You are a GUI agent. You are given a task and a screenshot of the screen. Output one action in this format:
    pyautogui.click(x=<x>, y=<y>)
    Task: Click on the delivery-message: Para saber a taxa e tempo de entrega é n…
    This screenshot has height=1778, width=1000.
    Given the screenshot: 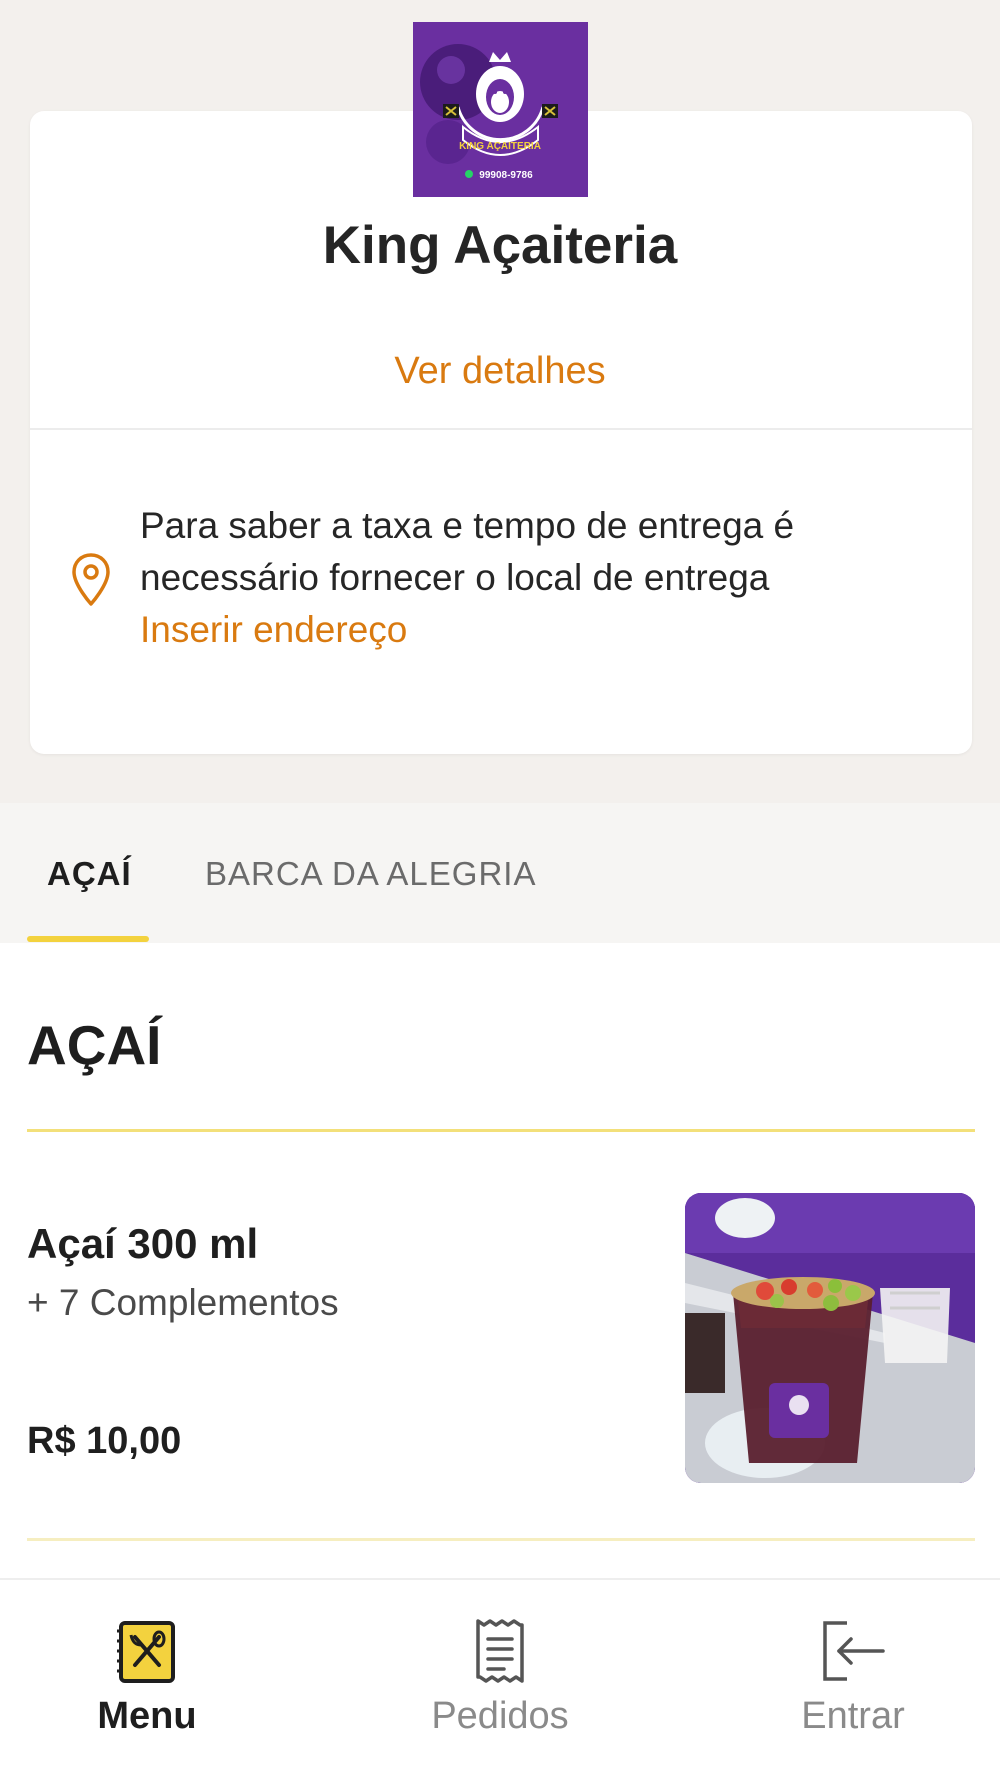 What is the action you would take?
    pyautogui.click(x=467, y=551)
    